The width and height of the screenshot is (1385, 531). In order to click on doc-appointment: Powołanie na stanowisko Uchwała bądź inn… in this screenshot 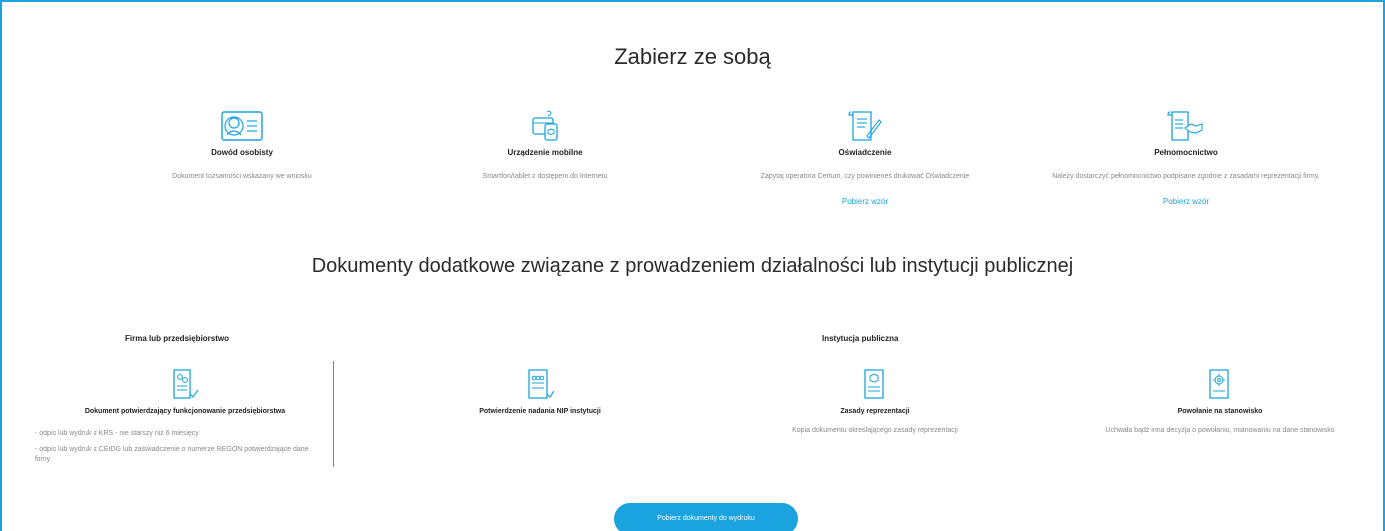, I will do `click(1220, 401)`.